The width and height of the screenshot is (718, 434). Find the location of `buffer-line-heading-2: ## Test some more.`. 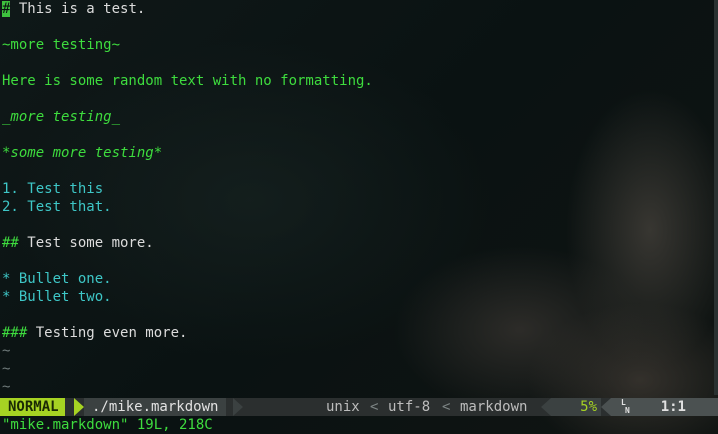

buffer-line-heading-2: ## Test some more. is located at coordinates (78, 243).